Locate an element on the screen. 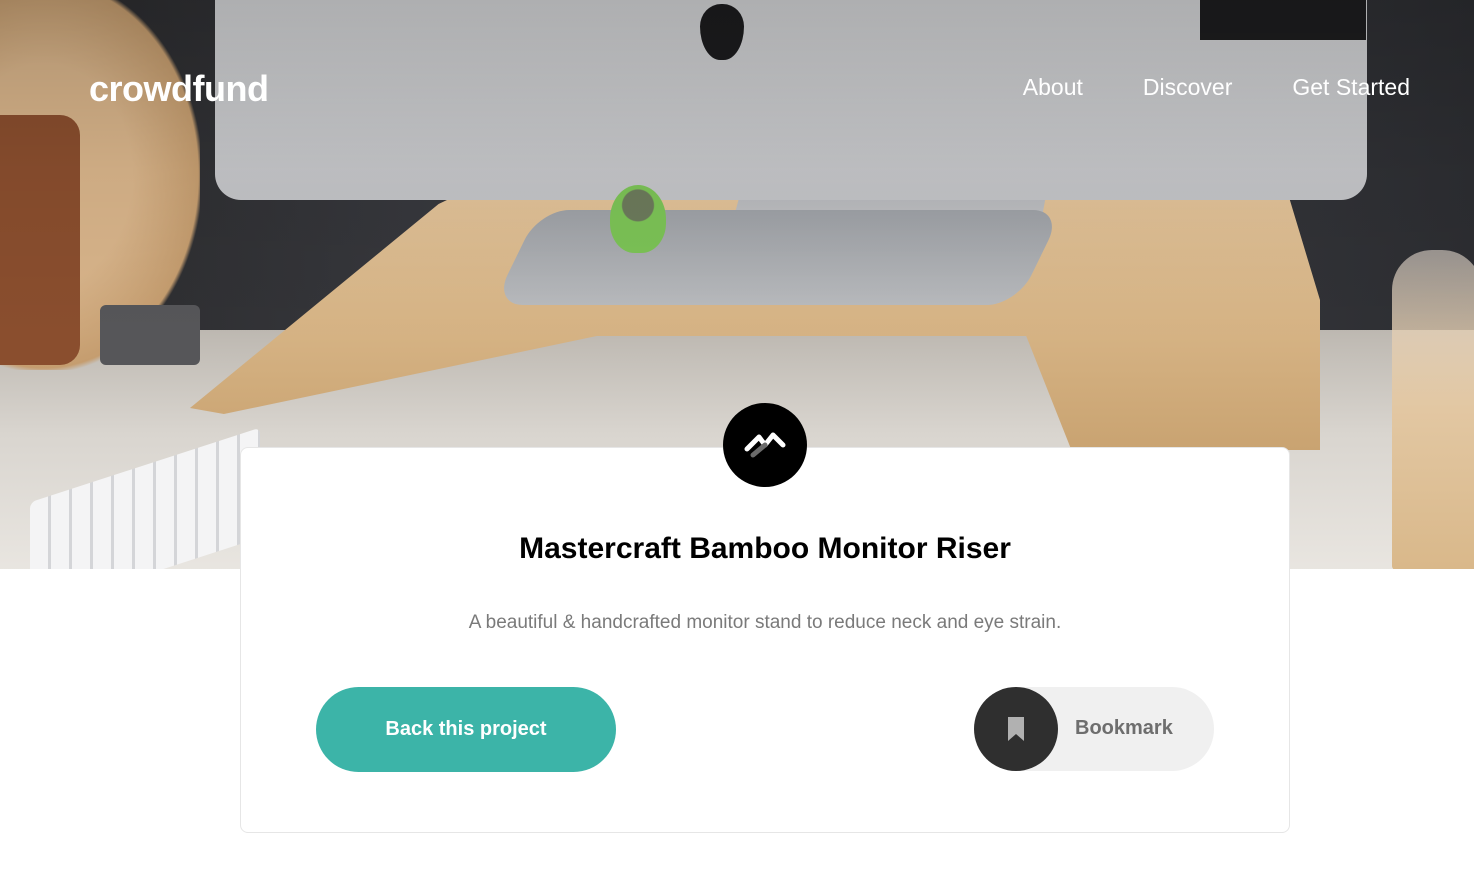 This screenshot has width=1474, height=871. project-title: Mastercraft Bamboo Monitor Riser is located at coordinates (765, 548).